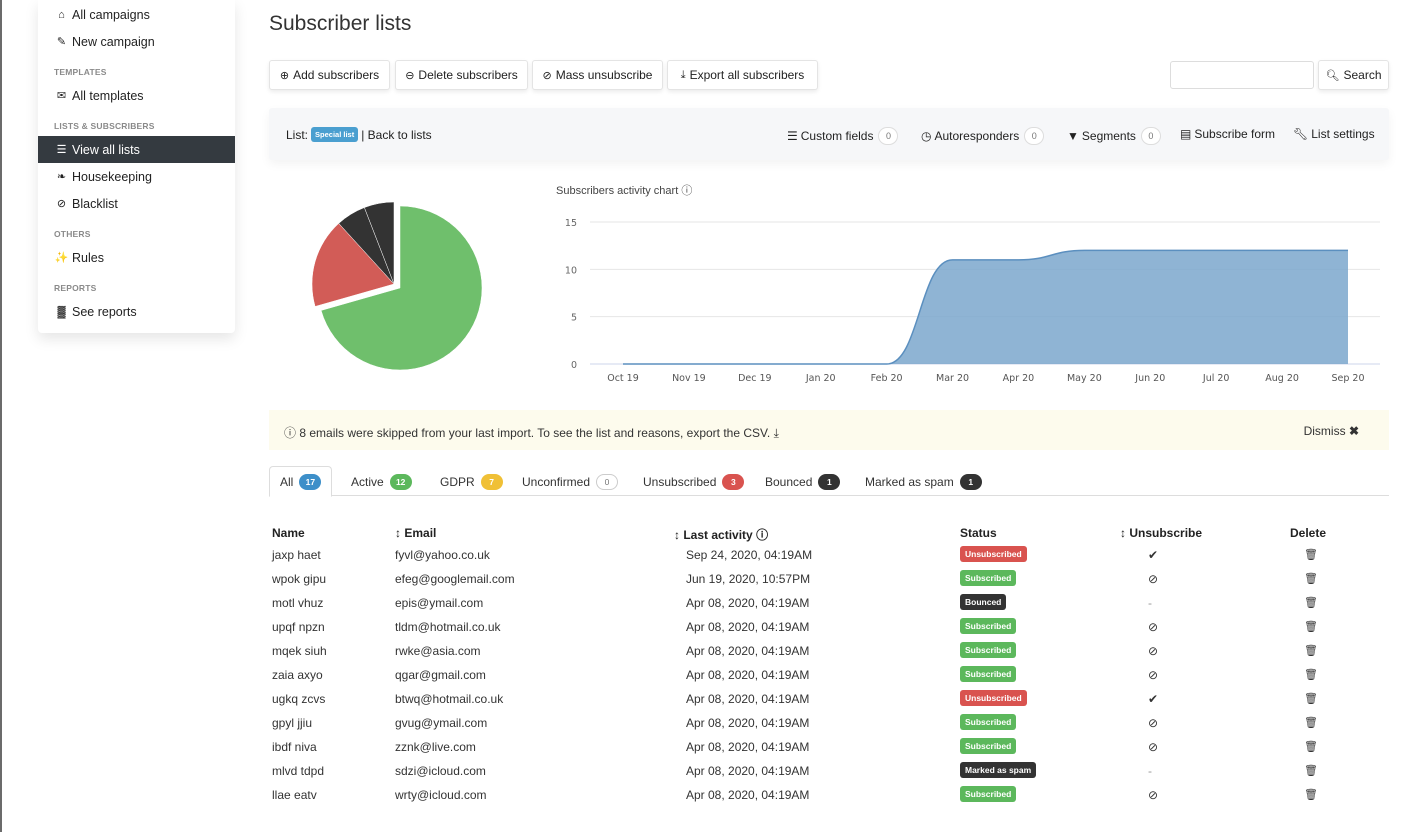  What do you see at coordinates (468, 75) in the screenshot?
I see `delete-subscribers-label: Delete subscribers` at bounding box center [468, 75].